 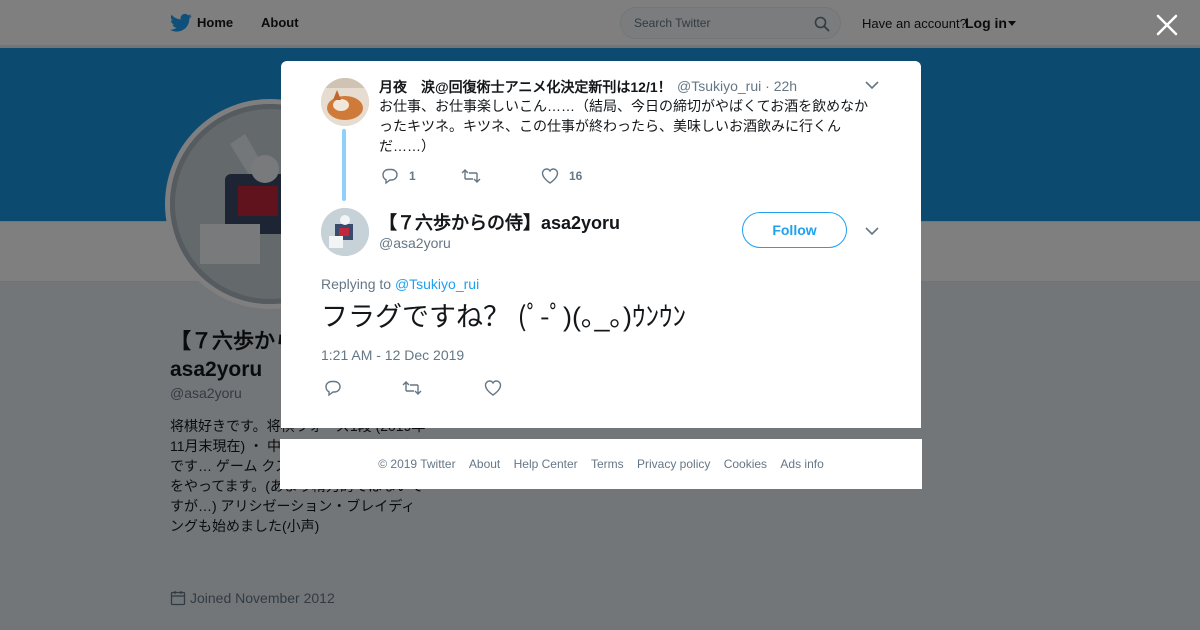 I want to click on parent-author-name: 月夜 涙@回復術士アニメ化決定新刊は12/1！, so click(x=525, y=87).